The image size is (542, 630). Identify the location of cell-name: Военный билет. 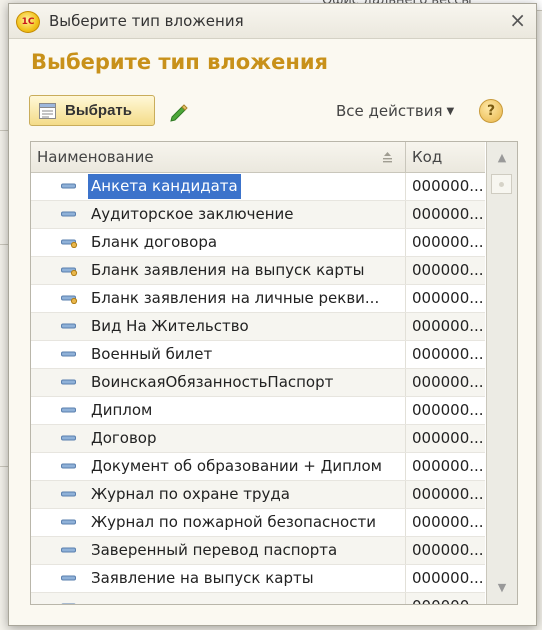
(218, 354).